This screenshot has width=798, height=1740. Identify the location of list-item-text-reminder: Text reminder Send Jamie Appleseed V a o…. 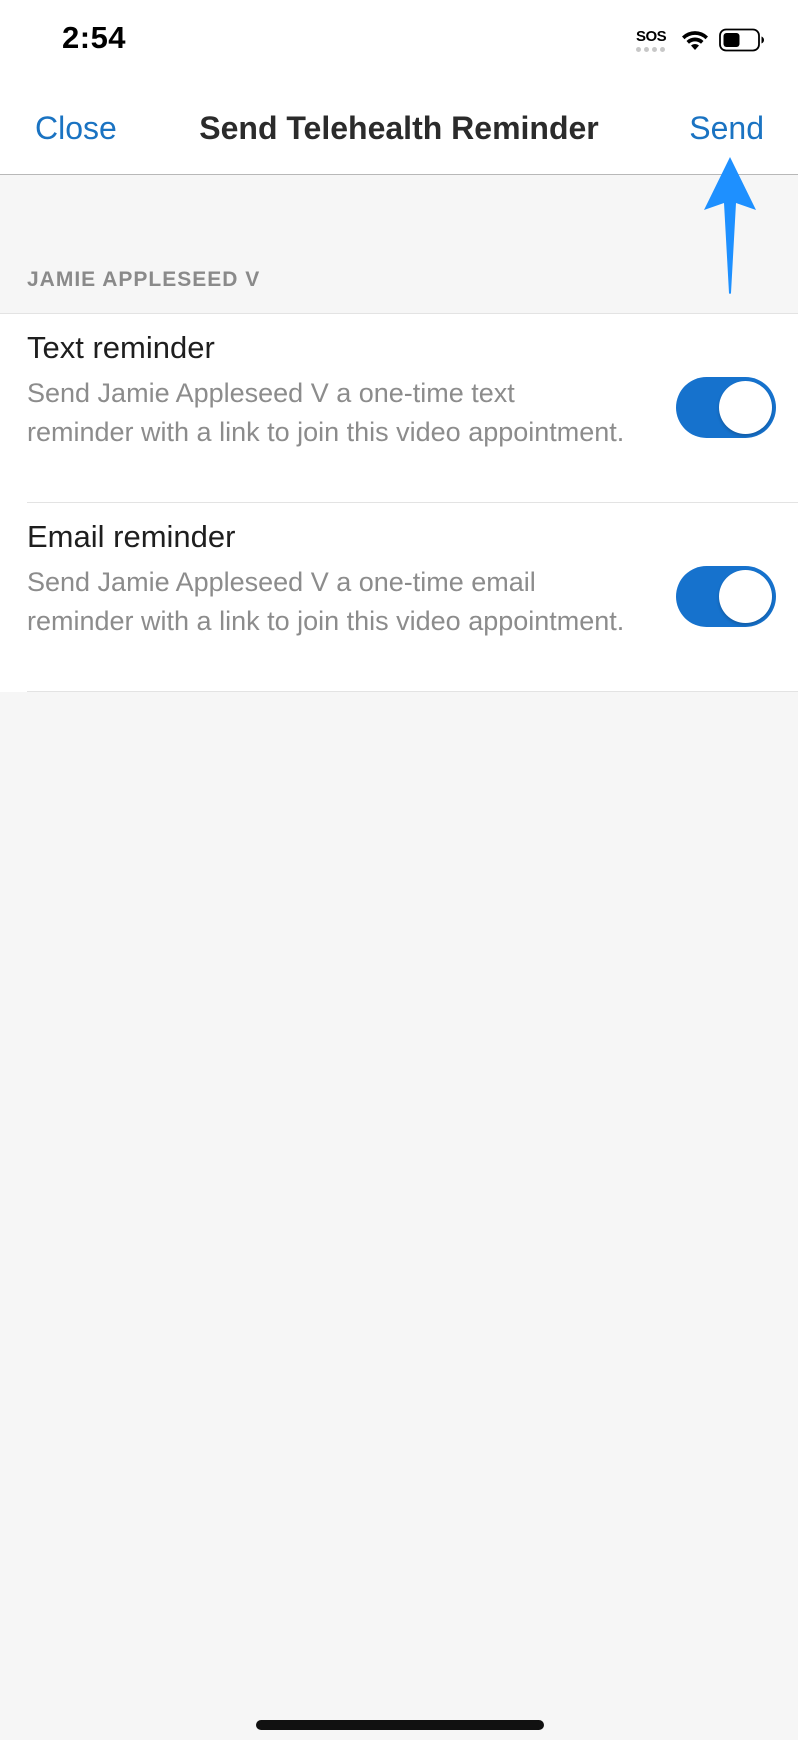
(412, 408).